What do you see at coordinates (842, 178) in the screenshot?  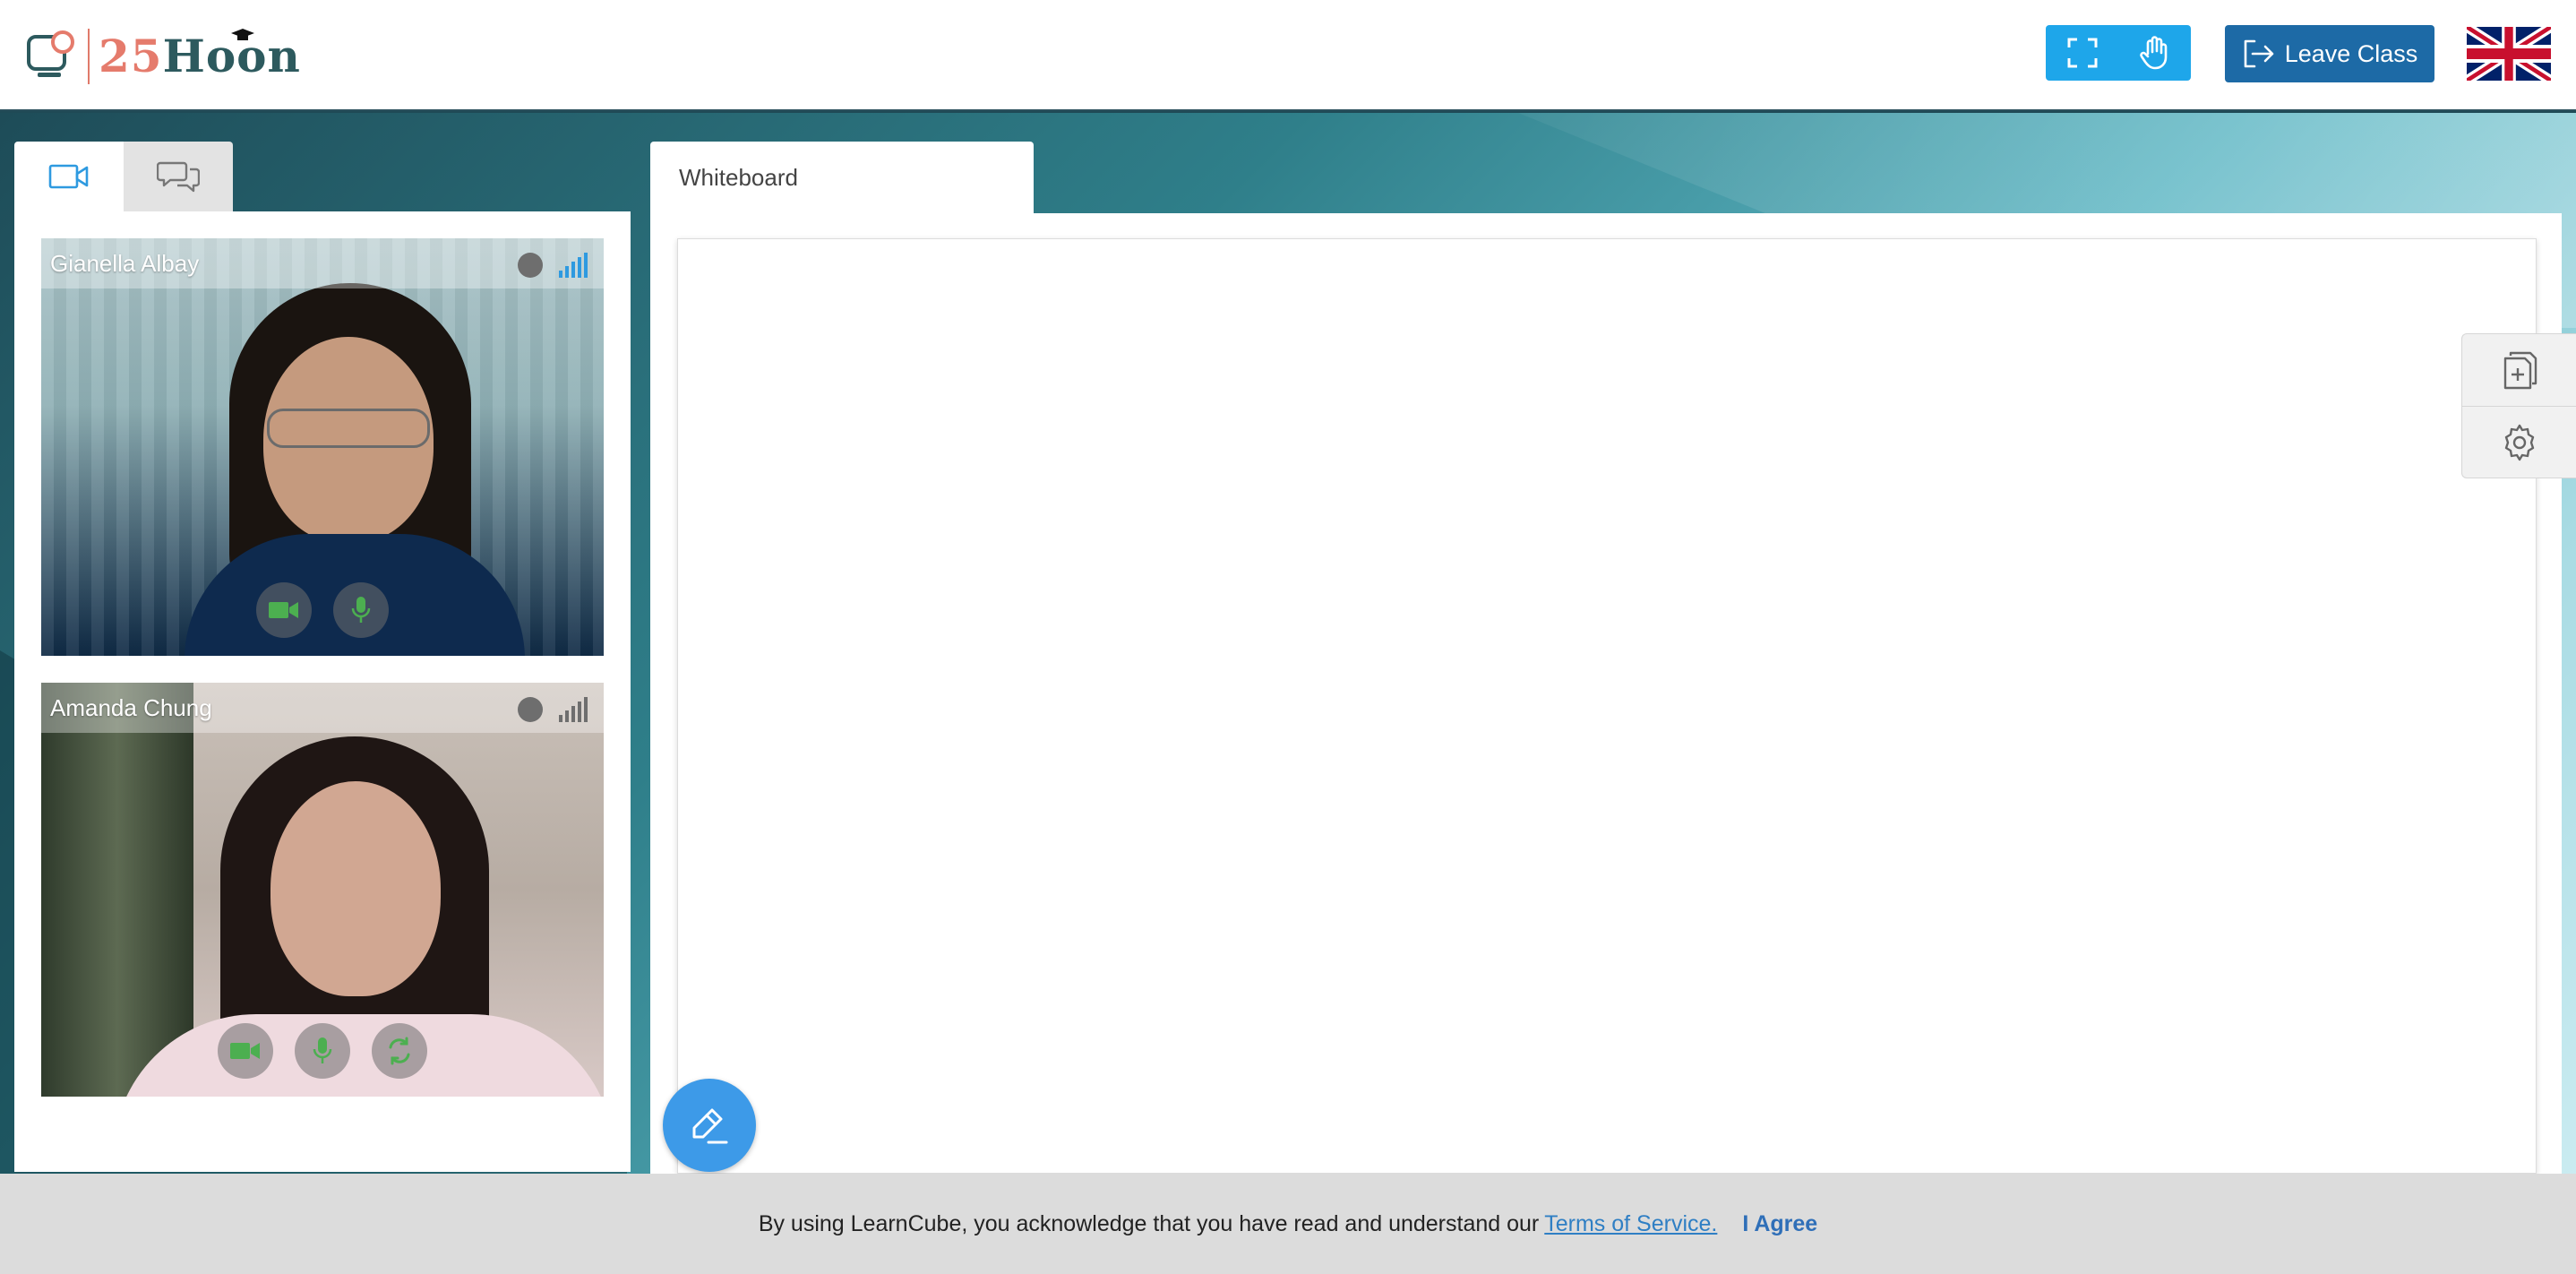 I see `tab-whiteboard: Whiteboard` at bounding box center [842, 178].